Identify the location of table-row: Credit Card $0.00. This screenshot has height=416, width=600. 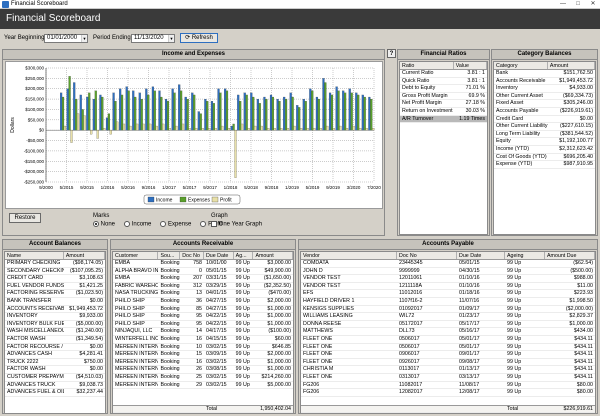
(544, 120).